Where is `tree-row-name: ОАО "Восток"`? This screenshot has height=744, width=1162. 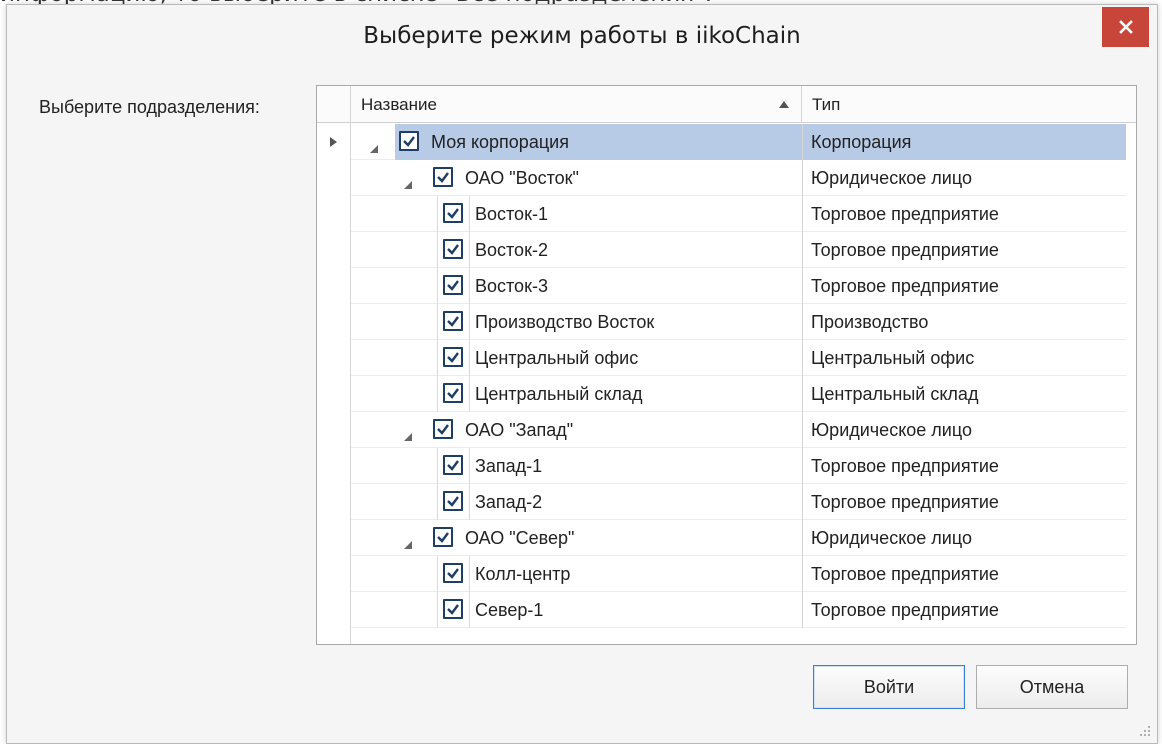
tree-row-name: ОАО "Восток" is located at coordinates (522, 178).